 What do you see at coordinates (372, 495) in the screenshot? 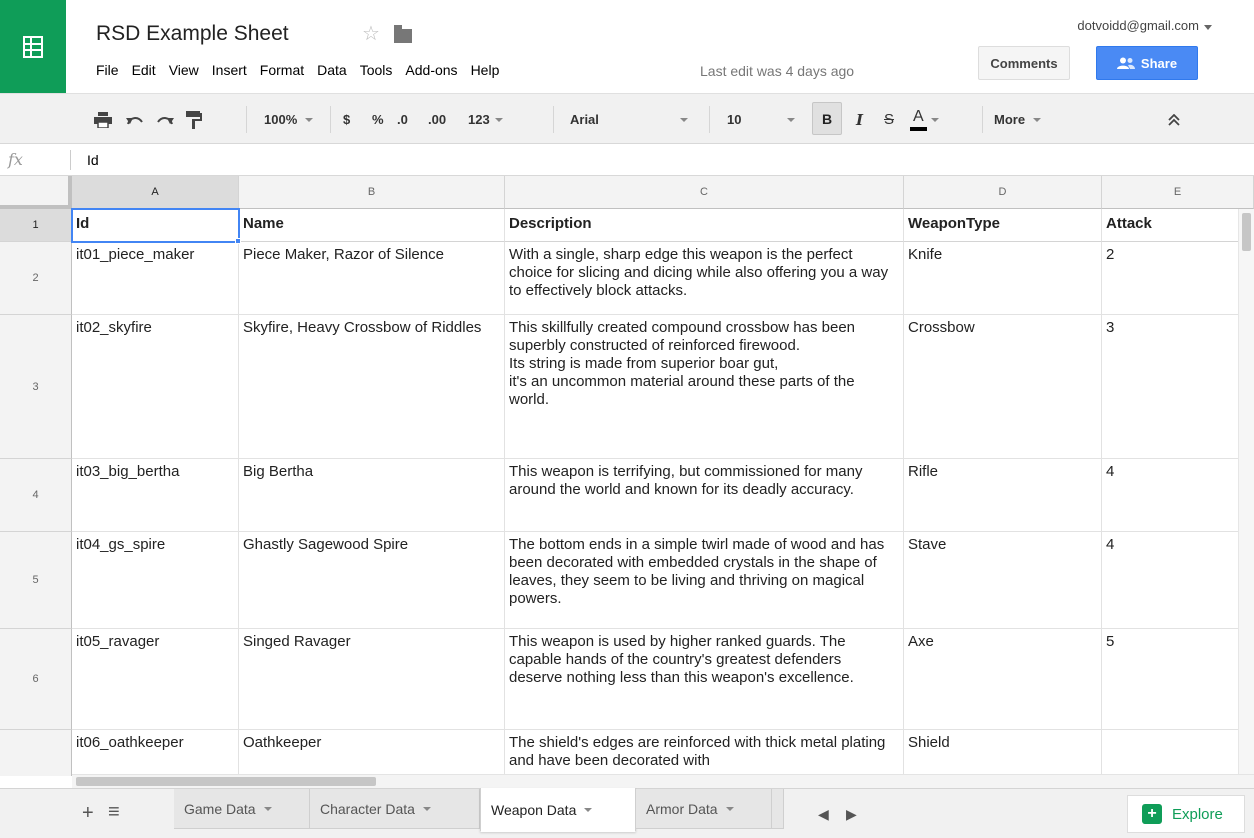
I see `cell-b4: Big Bertha` at bounding box center [372, 495].